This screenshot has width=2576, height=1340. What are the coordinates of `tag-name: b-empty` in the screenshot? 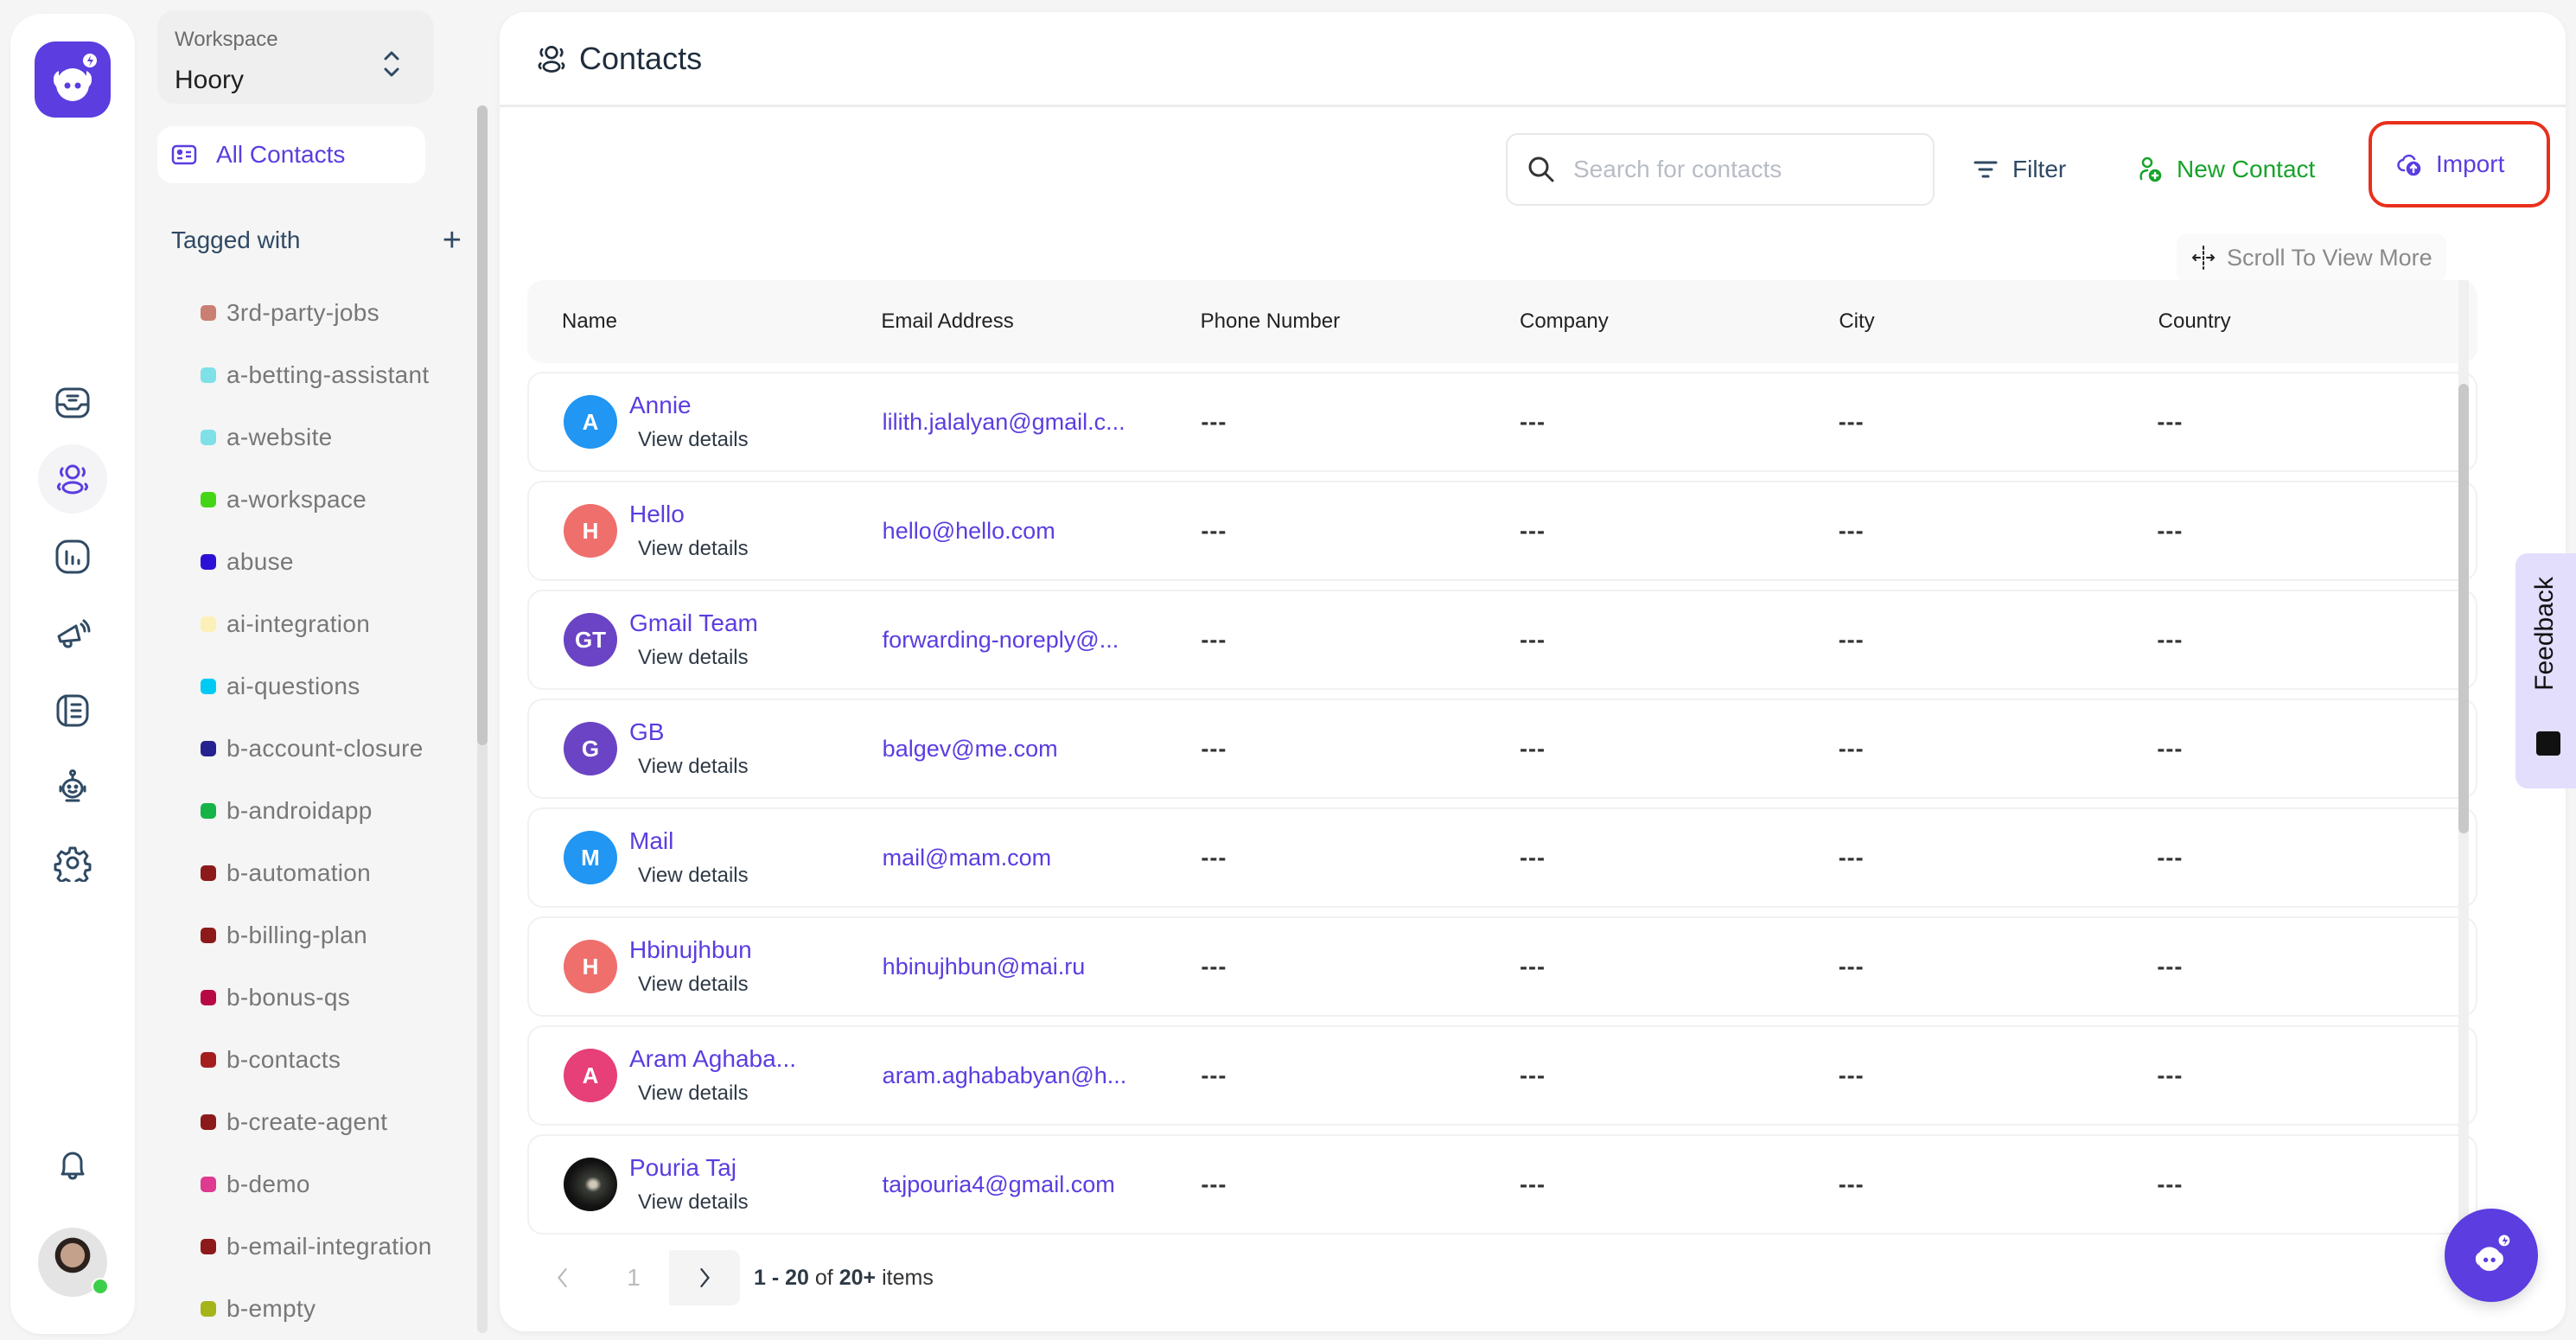 It's located at (271, 1308).